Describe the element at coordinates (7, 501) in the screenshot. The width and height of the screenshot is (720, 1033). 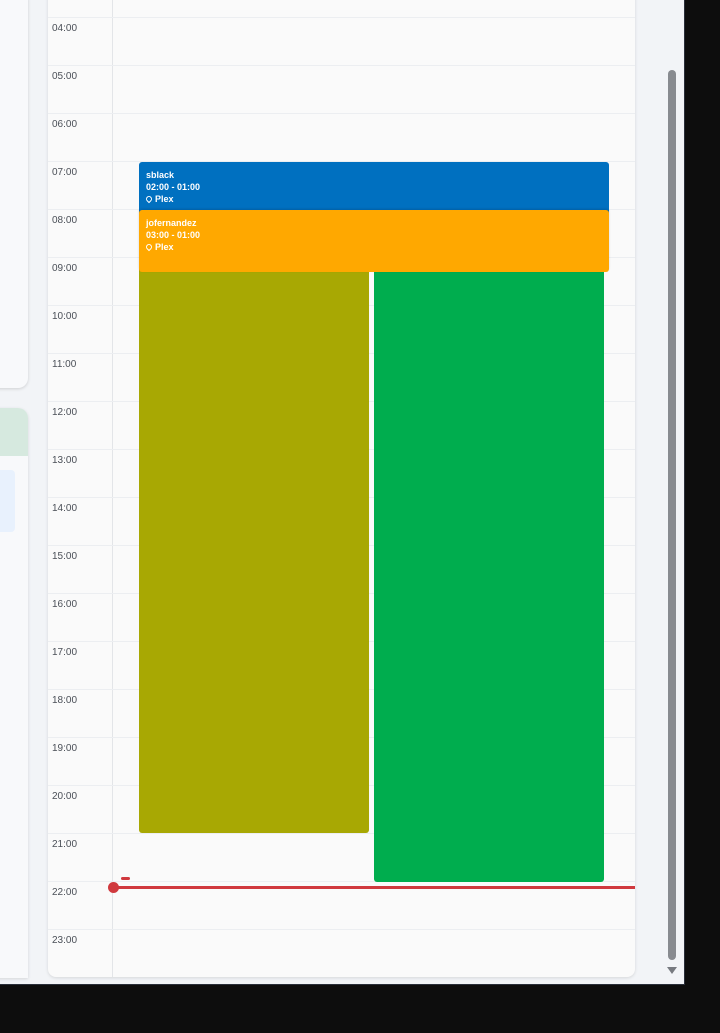
I see `sidebar-panel-item` at that location.